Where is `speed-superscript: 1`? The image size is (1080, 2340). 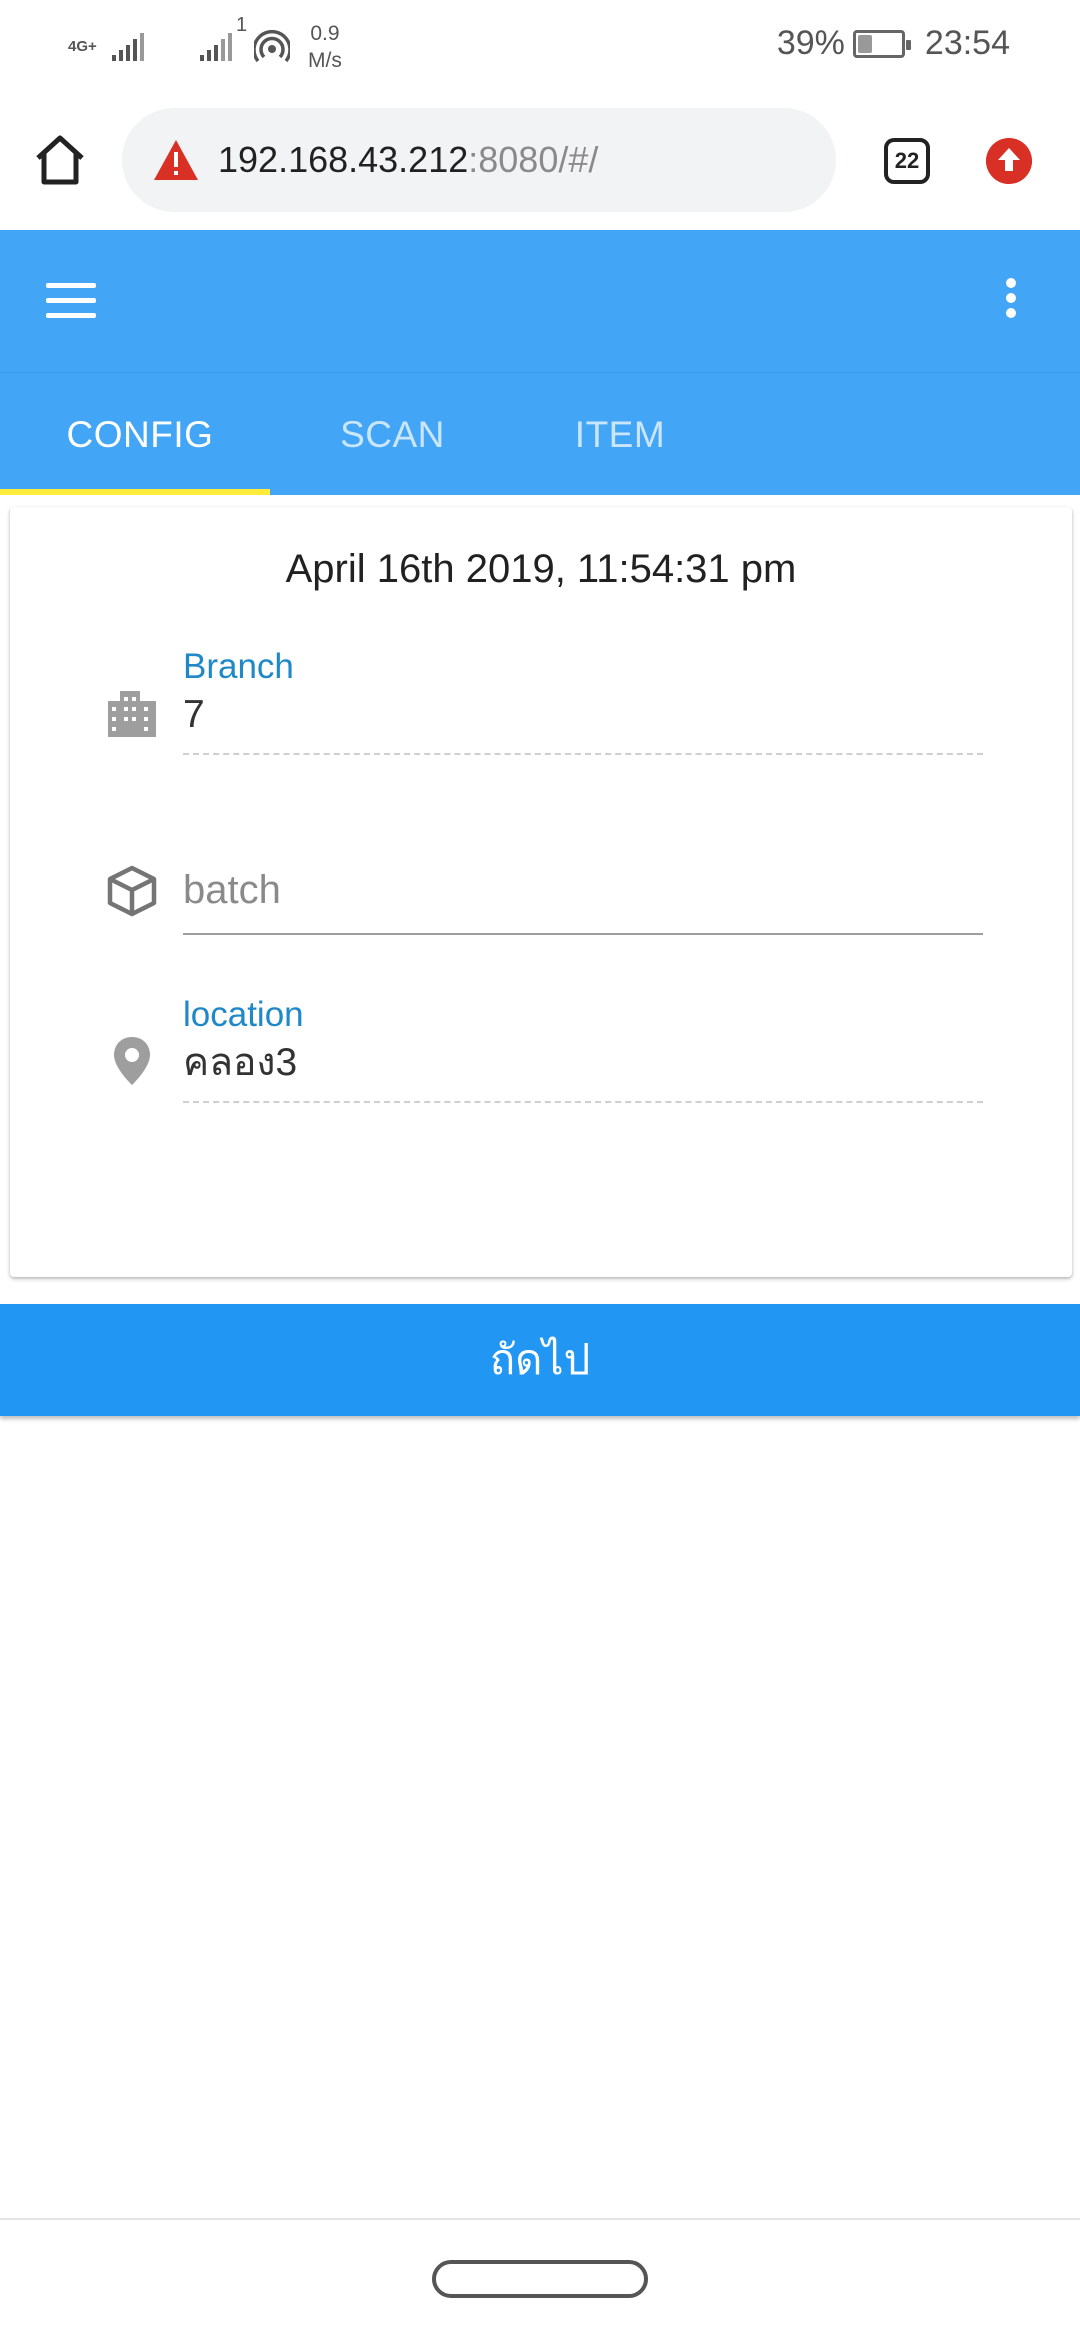
speed-superscript: 1 is located at coordinates (242, 25).